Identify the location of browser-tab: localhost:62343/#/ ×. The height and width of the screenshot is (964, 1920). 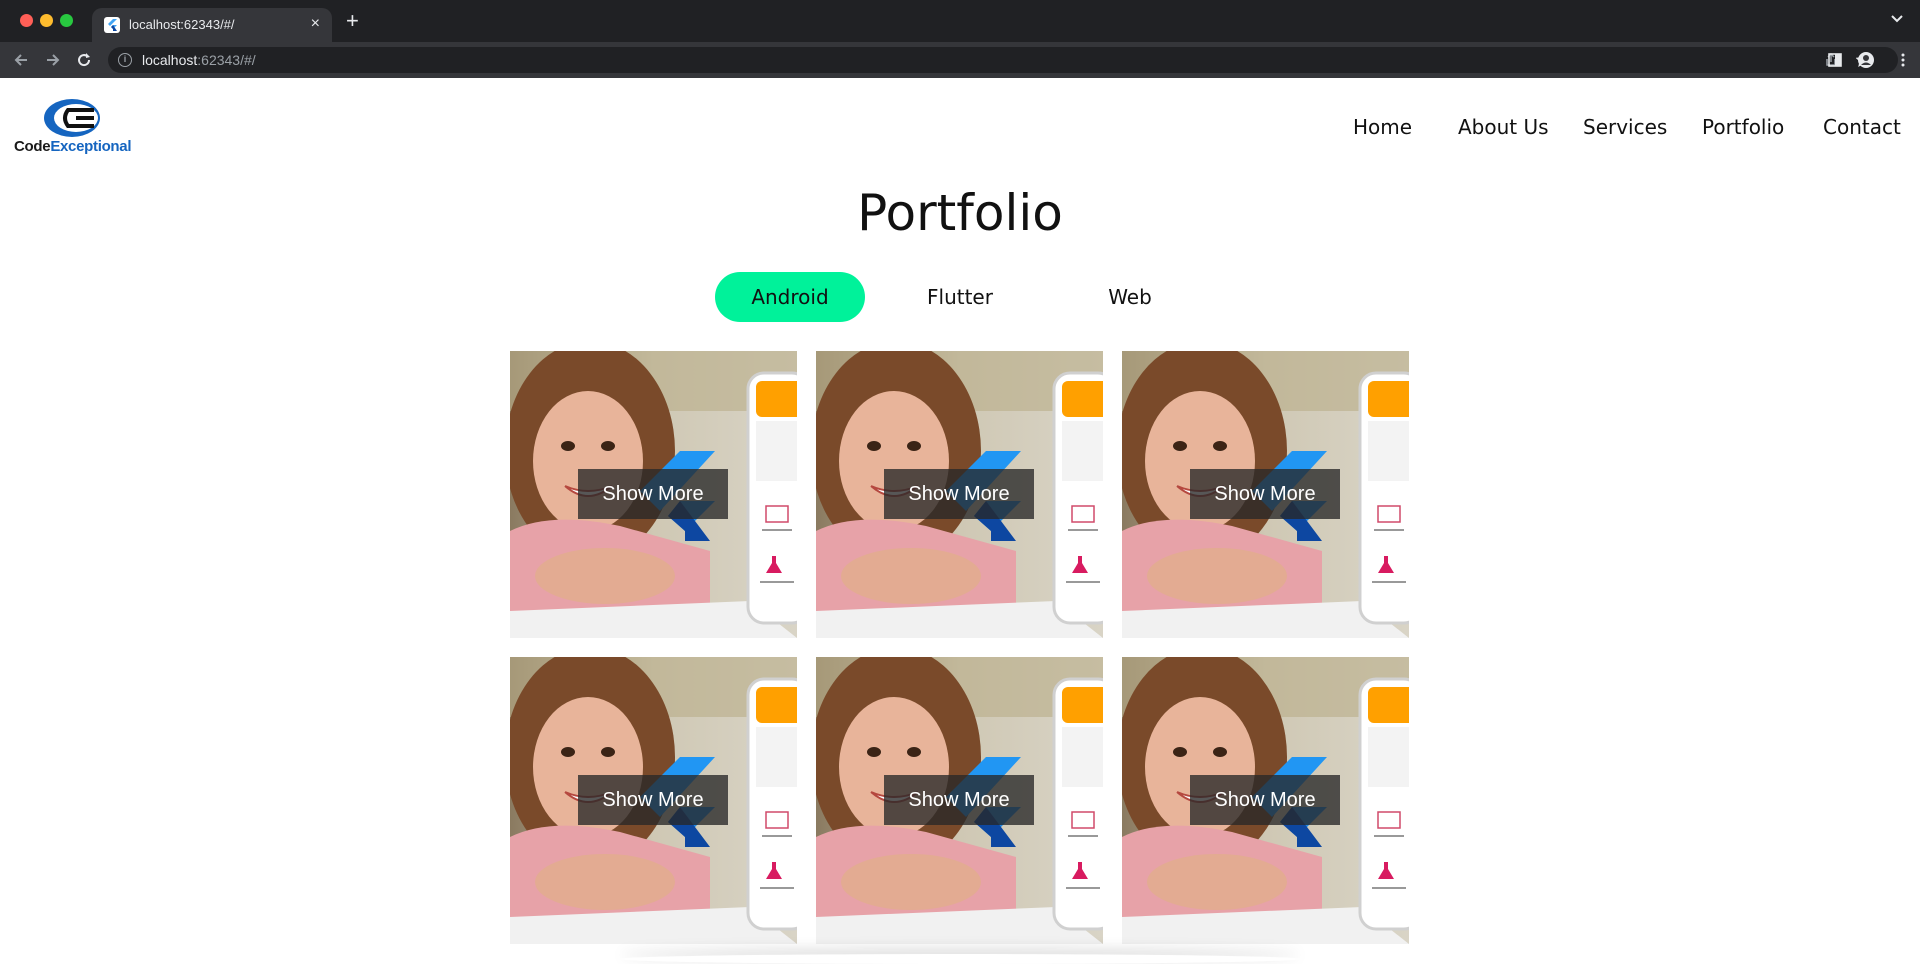
(212, 25).